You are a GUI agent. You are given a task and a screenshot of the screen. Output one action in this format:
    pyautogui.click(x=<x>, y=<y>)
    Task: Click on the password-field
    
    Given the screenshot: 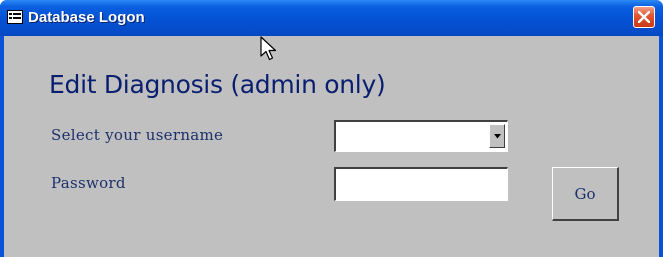 What is the action you would take?
    pyautogui.click(x=421, y=184)
    